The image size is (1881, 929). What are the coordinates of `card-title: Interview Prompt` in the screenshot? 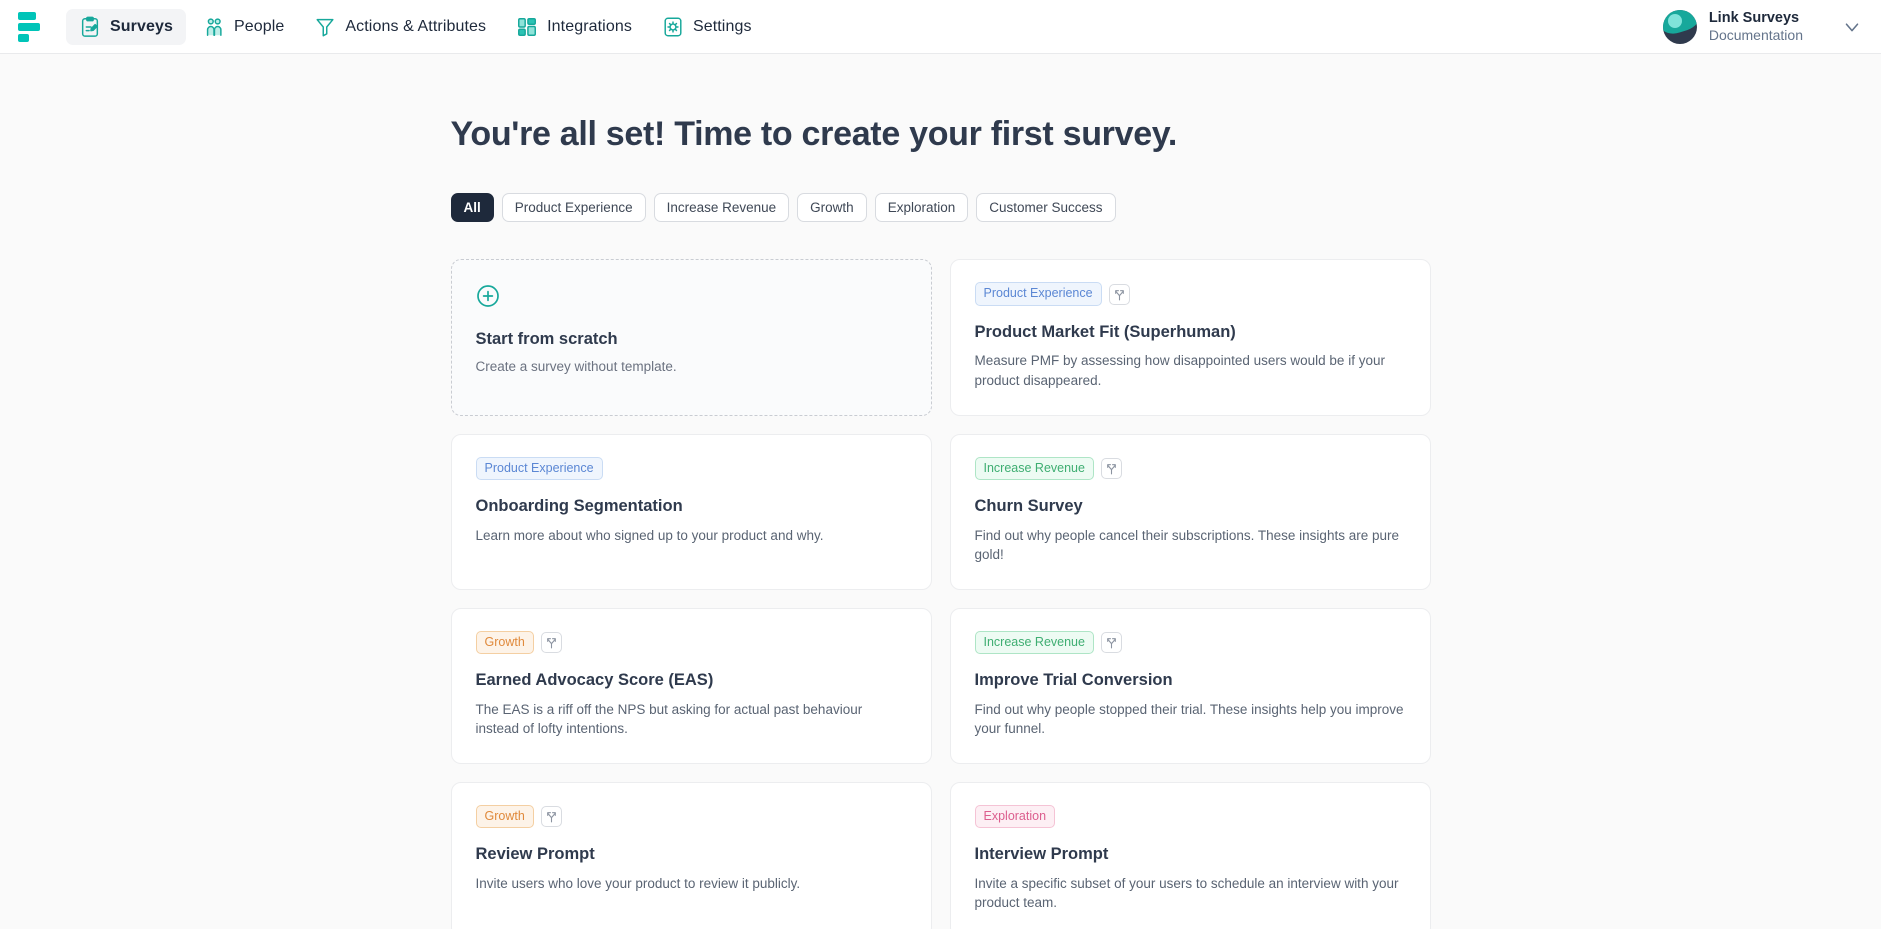 It's located at (1041, 854).